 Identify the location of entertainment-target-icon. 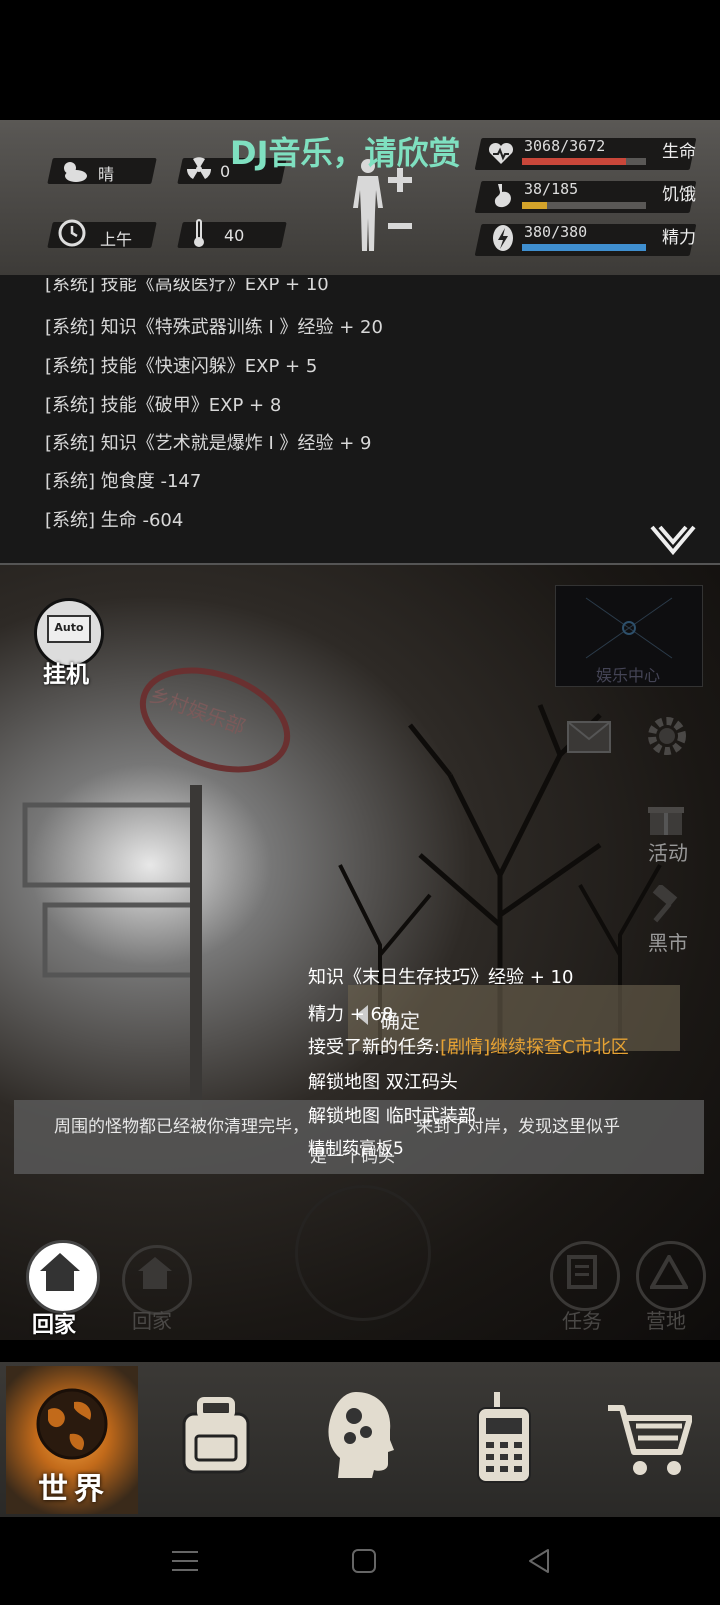
(629, 628).